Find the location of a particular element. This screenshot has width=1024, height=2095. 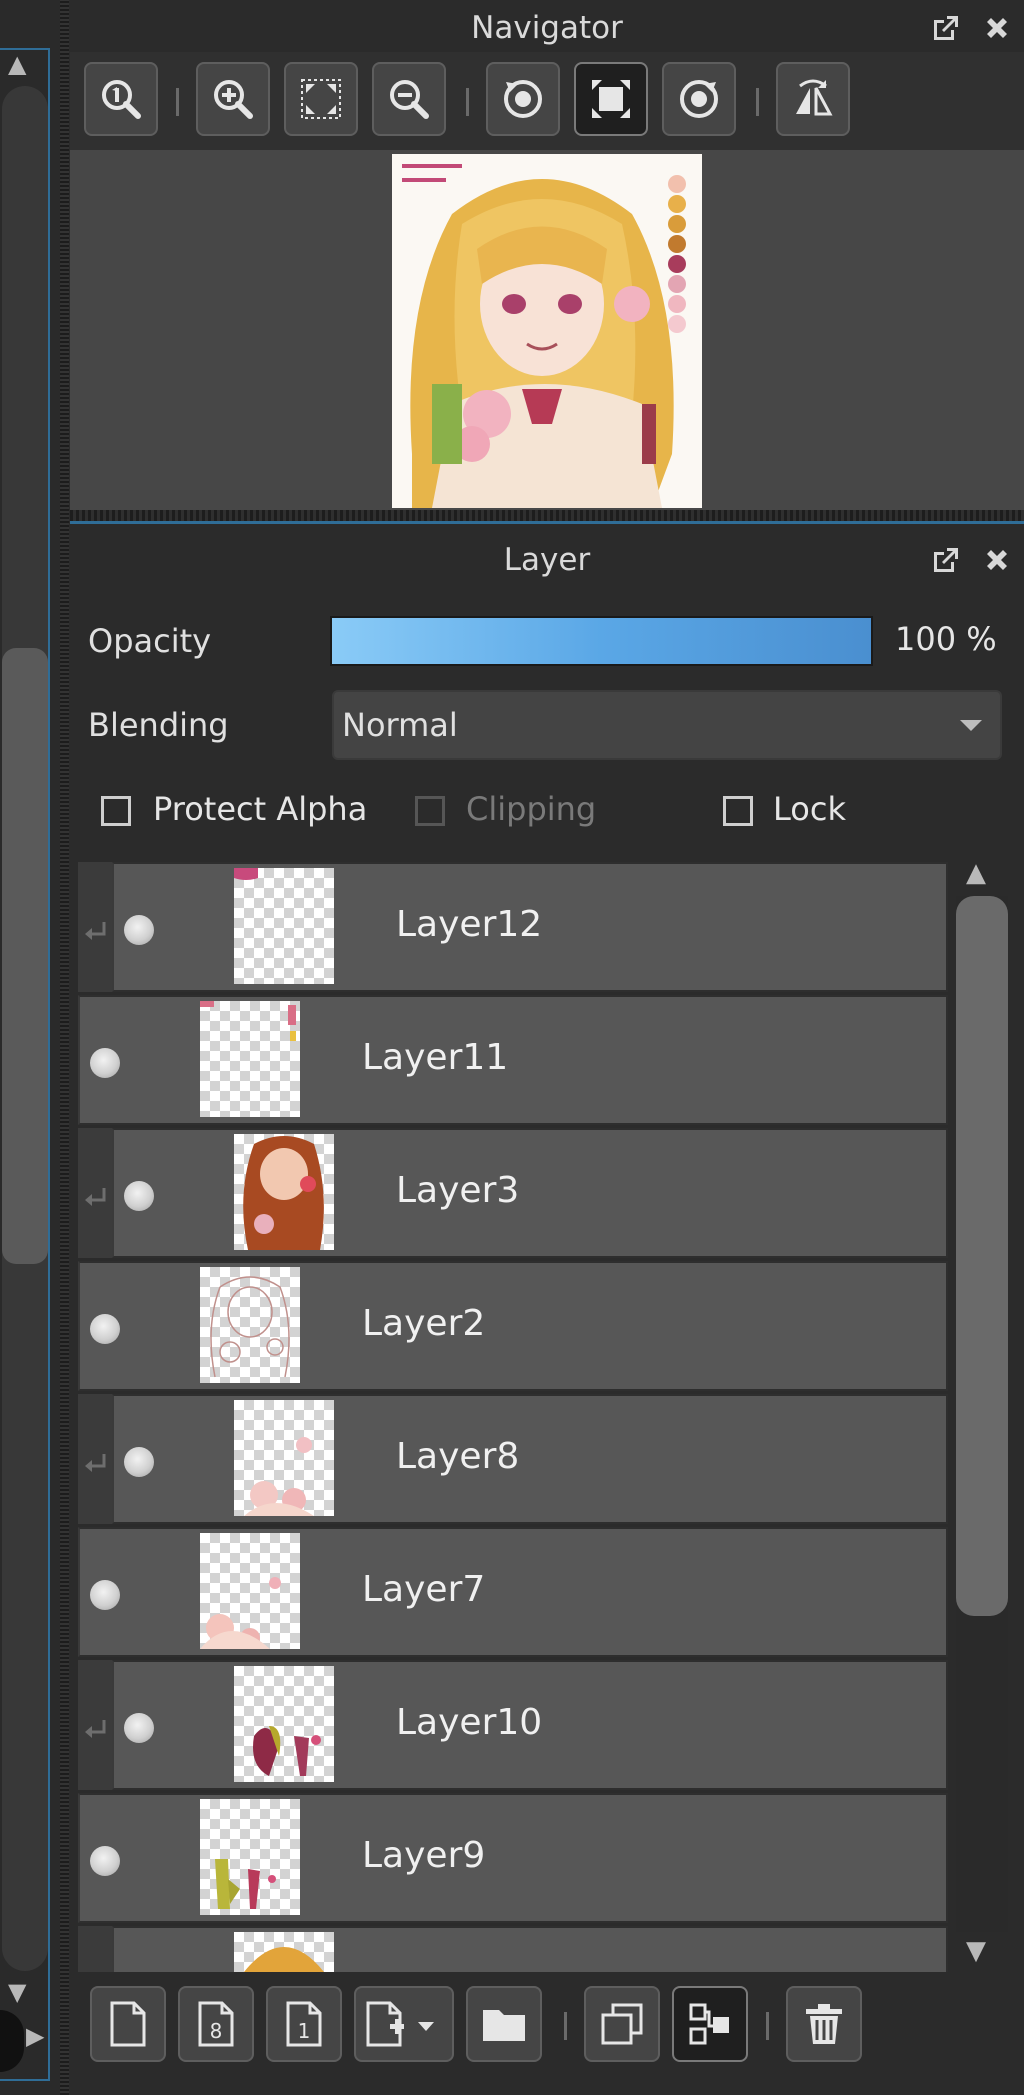

layer-name: Layer8 is located at coordinates (458, 1456).